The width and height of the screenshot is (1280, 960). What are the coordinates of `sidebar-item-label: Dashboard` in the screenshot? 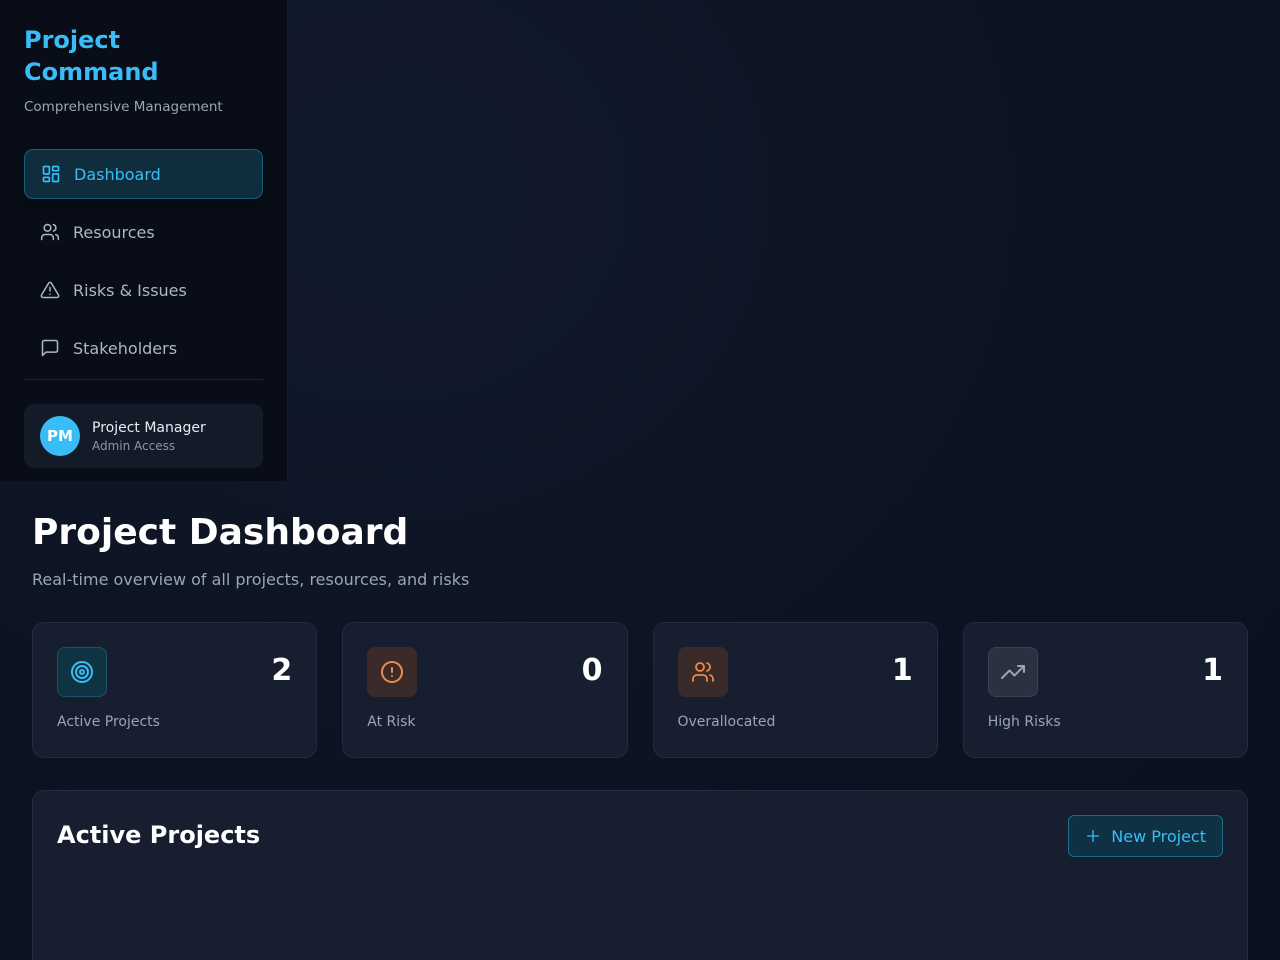 It's located at (117, 174).